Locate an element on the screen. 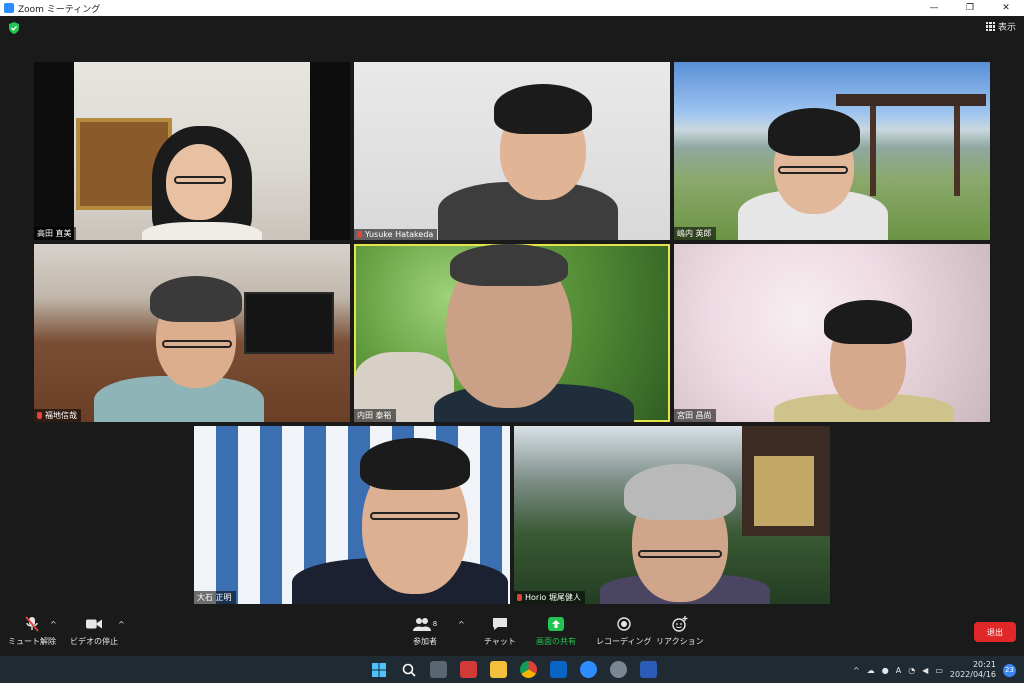  video-tile-1: 高田 直美 is located at coordinates (192, 151).